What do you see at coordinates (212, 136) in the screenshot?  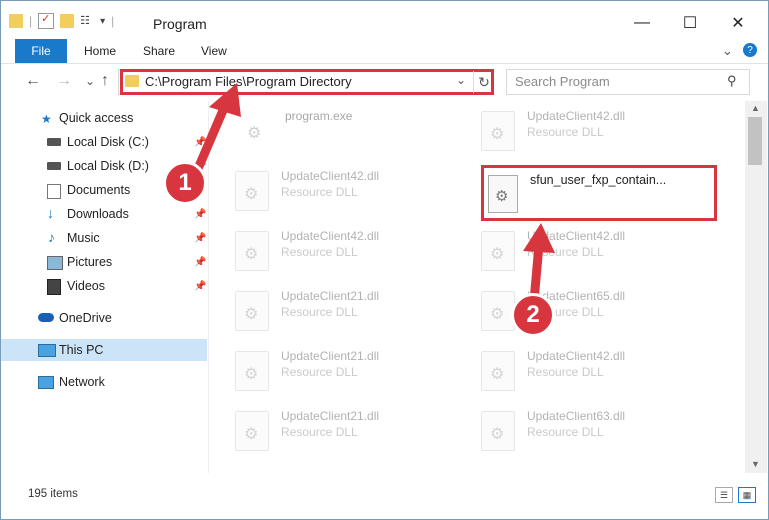 I see `arrow-one-shaft` at bounding box center [212, 136].